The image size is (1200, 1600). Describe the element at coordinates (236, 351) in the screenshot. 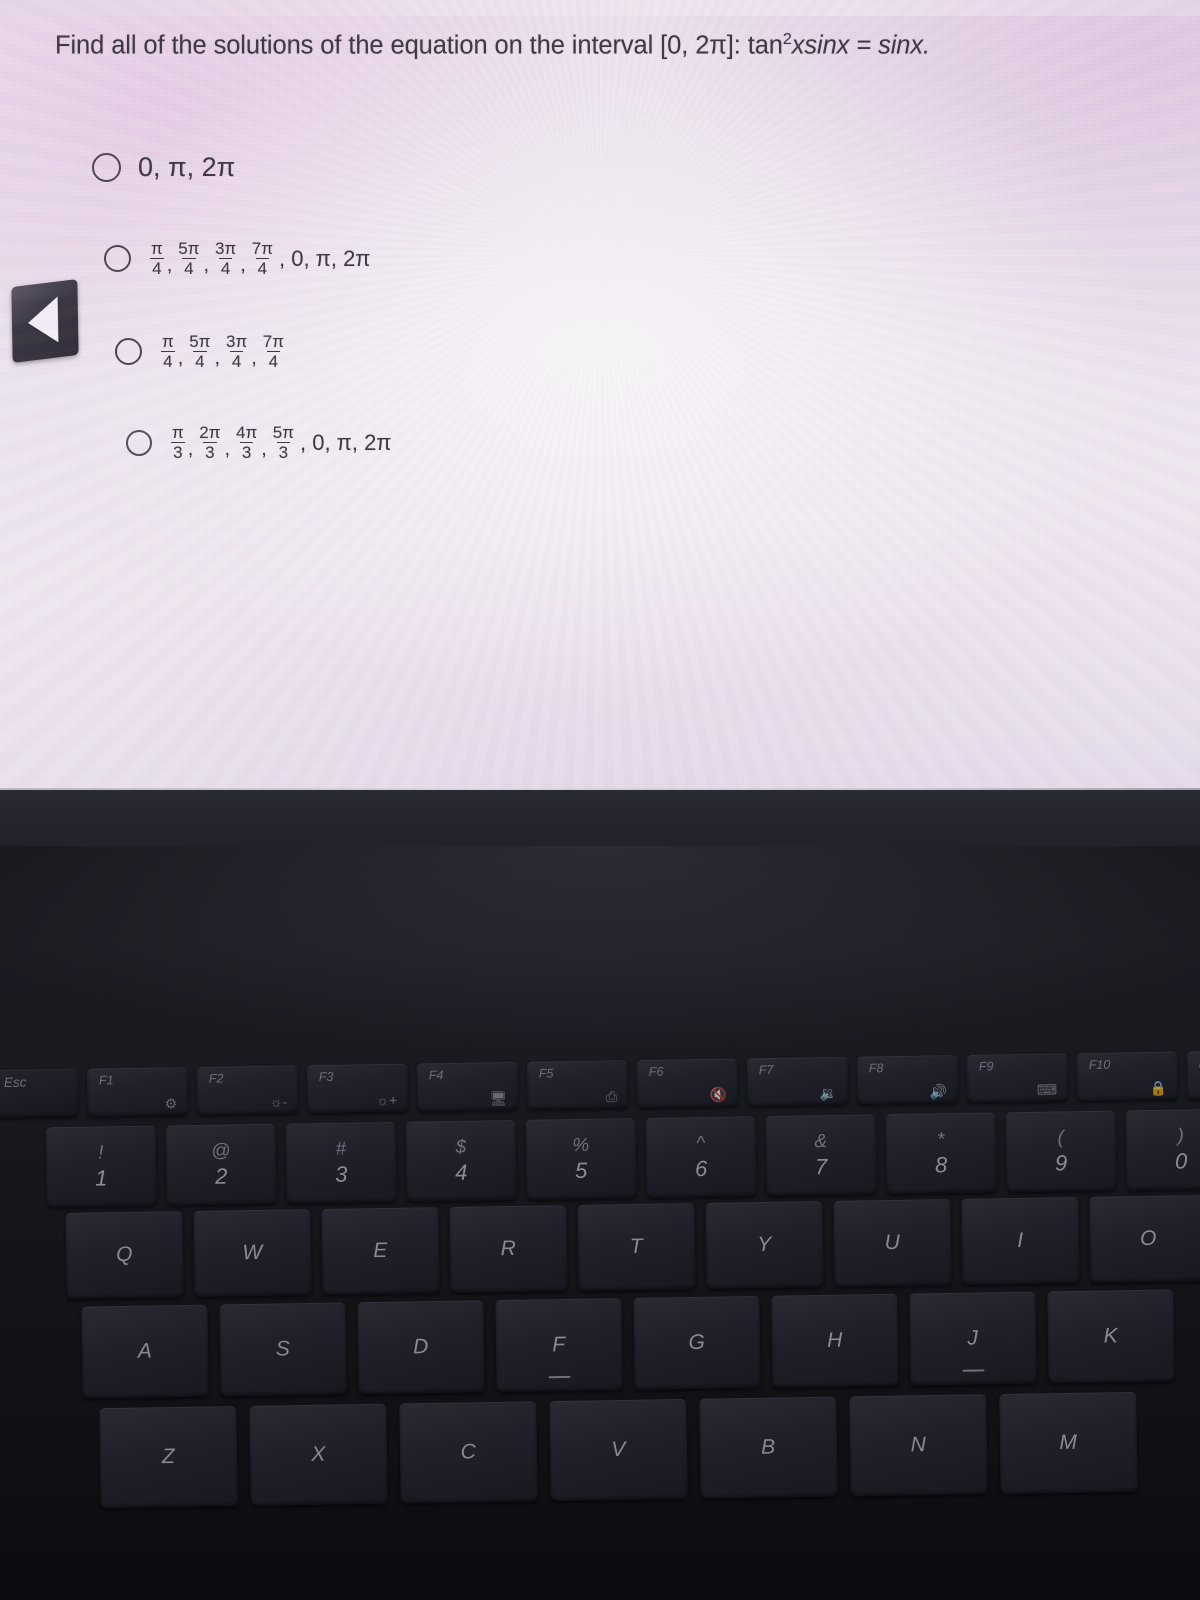

I see `fraction: 3π 4` at that location.